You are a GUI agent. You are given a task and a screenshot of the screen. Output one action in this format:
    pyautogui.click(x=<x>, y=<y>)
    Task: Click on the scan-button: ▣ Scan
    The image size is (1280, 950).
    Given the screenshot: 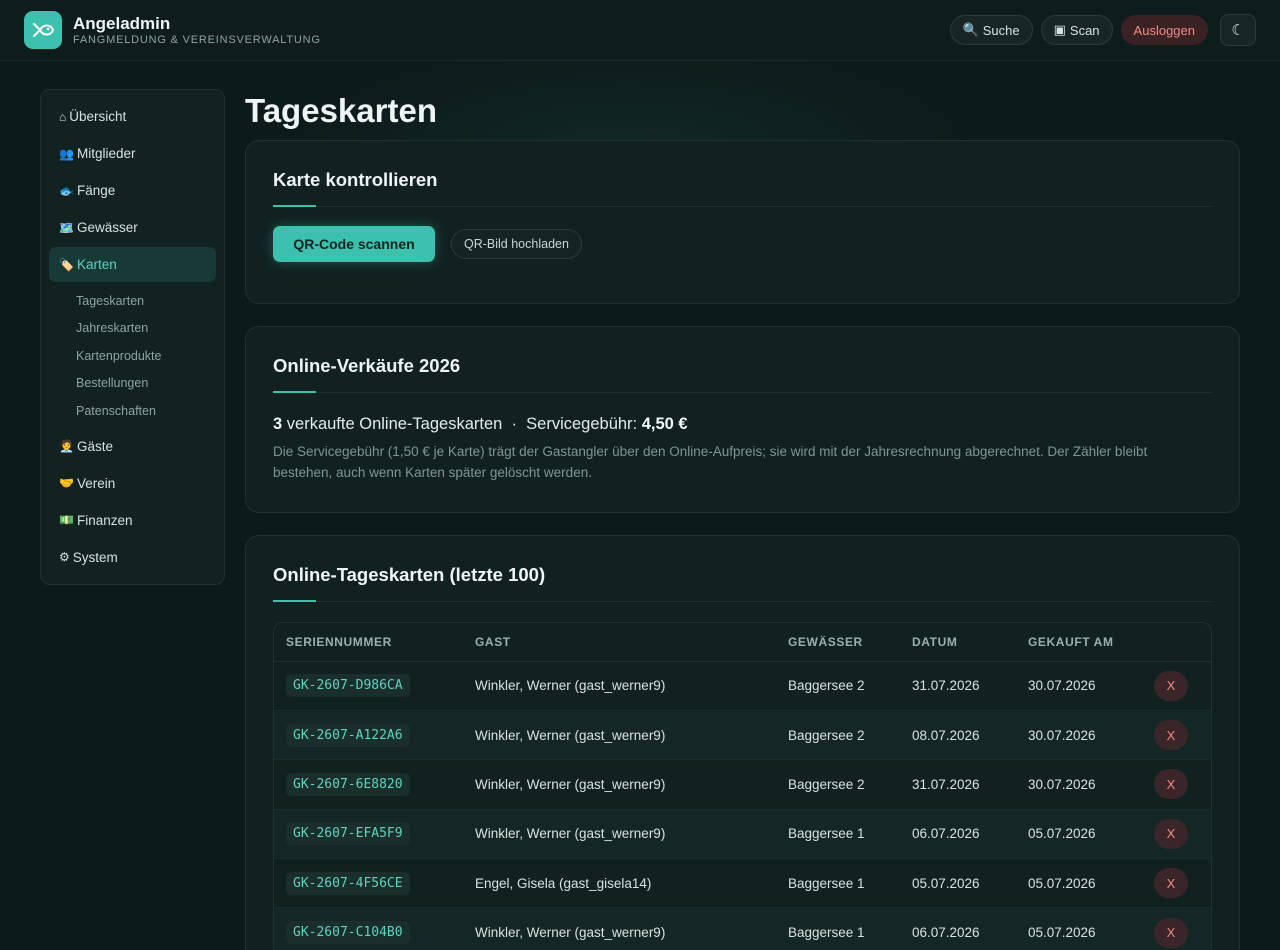 What is the action you would take?
    pyautogui.click(x=1076, y=30)
    